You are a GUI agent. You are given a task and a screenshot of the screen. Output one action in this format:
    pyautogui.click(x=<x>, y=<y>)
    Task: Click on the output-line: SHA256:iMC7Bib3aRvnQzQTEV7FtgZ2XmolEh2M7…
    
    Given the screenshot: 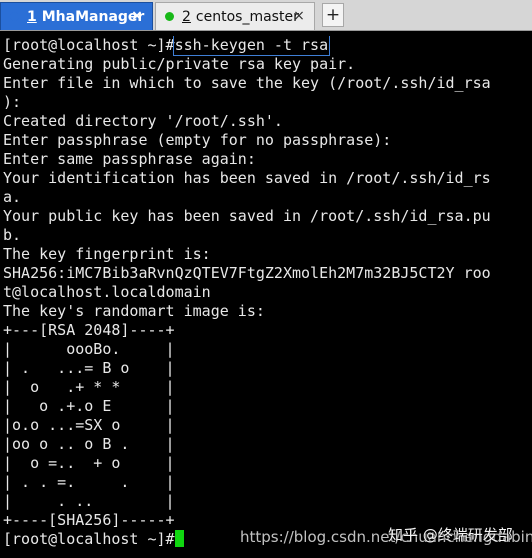 What is the action you would take?
    pyautogui.click(x=247, y=273)
    